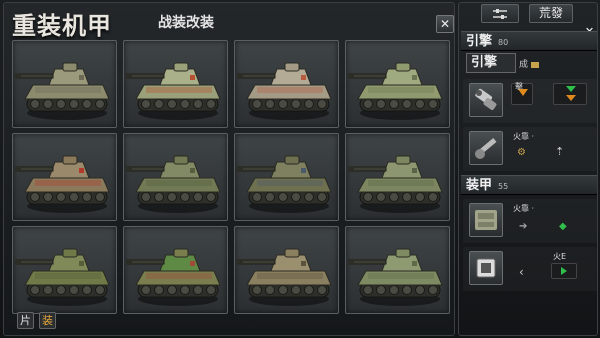  Describe the element at coordinates (486, 148) in the screenshot. I see `cannon-part-icon` at that location.